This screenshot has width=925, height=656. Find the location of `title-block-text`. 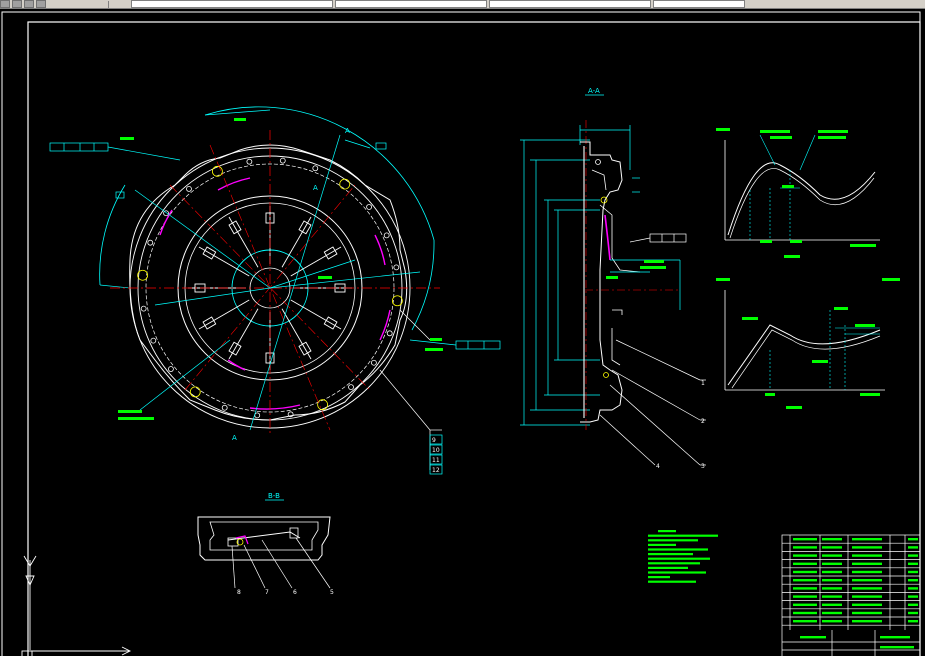

title-block-text is located at coordinates (855, 593).